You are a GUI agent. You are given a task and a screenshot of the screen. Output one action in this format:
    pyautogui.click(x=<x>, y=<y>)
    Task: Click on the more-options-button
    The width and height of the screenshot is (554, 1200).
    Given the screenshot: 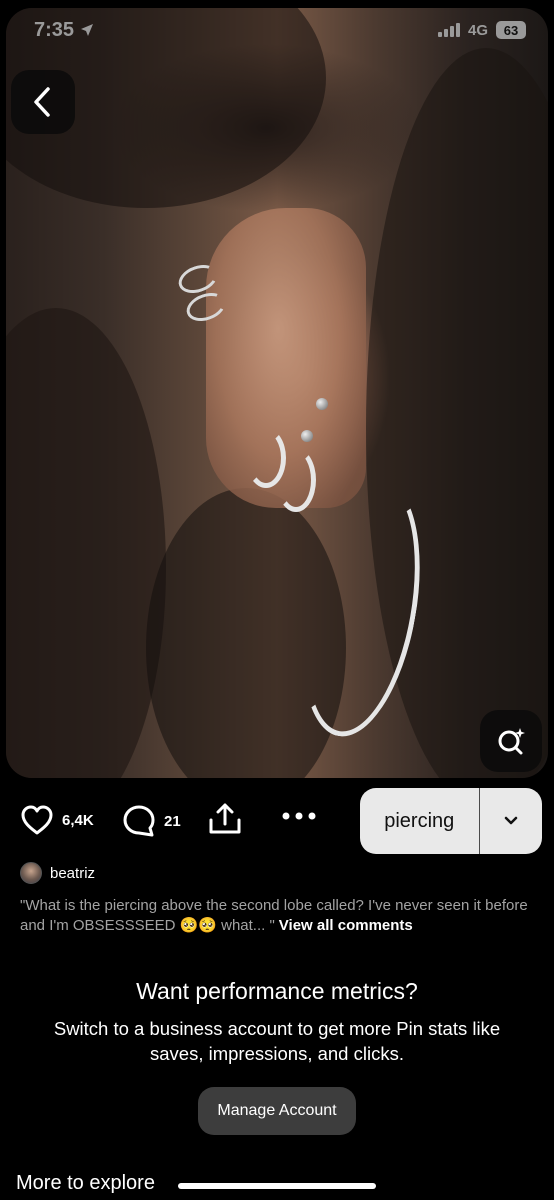 What is the action you would take?
    pyautogui.click(x=299, y=816)
    